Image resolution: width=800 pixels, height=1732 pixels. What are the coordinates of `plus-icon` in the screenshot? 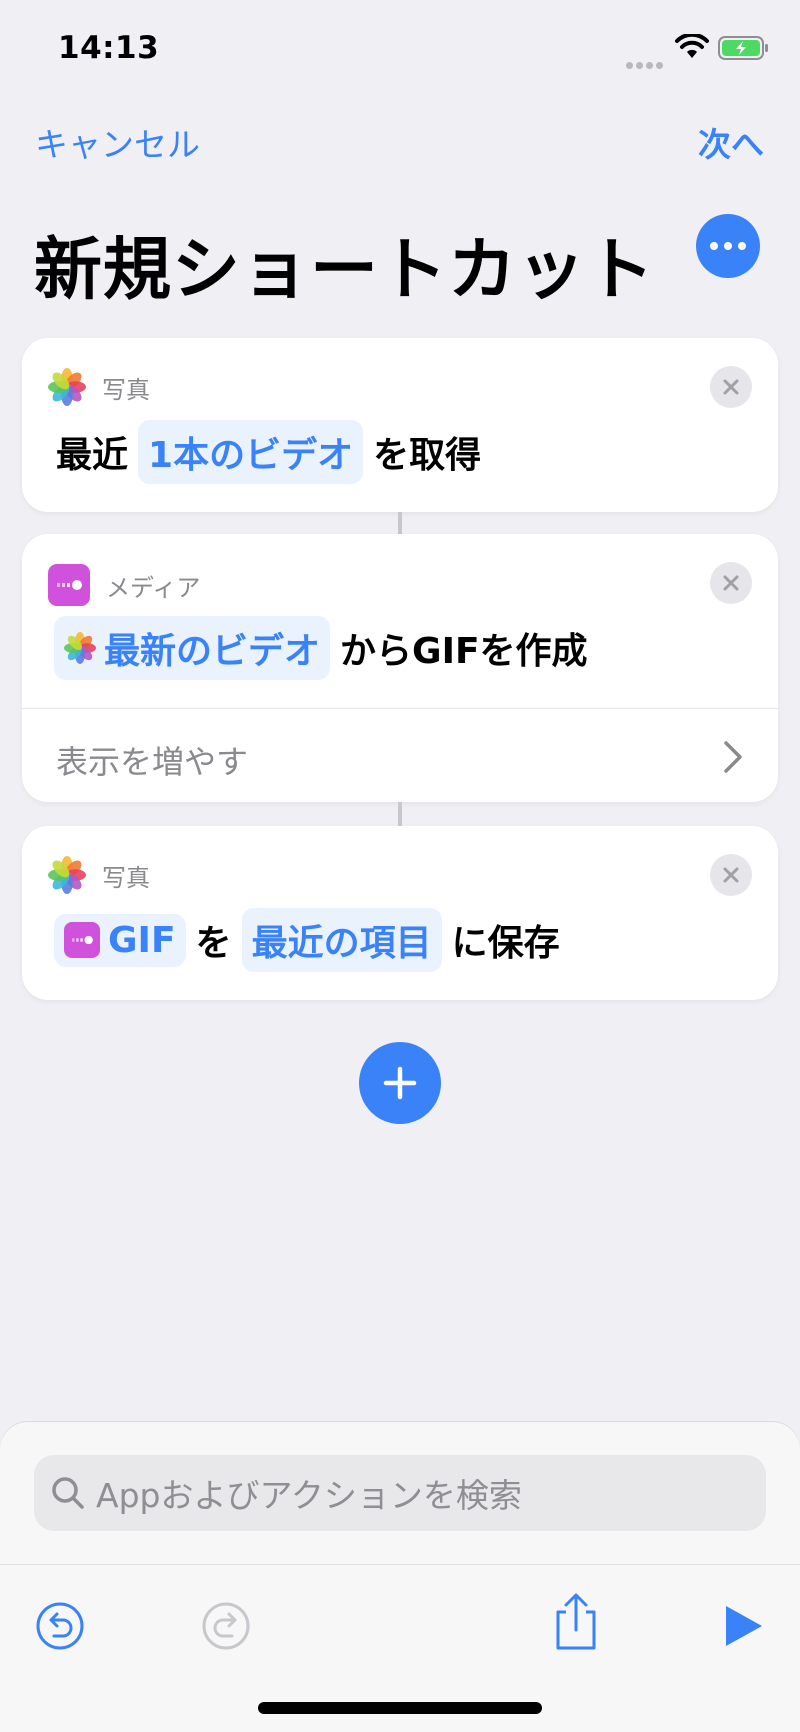 It's located at (400, 1083).